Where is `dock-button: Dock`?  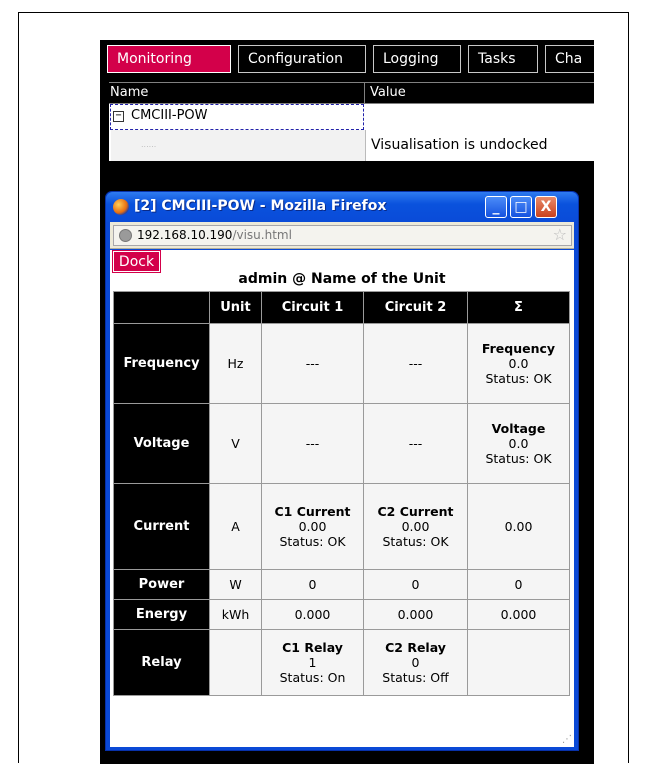 dock-button: Dock is located at coordinates (136, 261).